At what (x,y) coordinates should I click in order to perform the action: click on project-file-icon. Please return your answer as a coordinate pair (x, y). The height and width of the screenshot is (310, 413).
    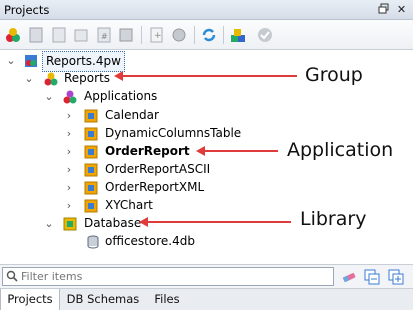
    Looking at the image, I should click on (31, 61).